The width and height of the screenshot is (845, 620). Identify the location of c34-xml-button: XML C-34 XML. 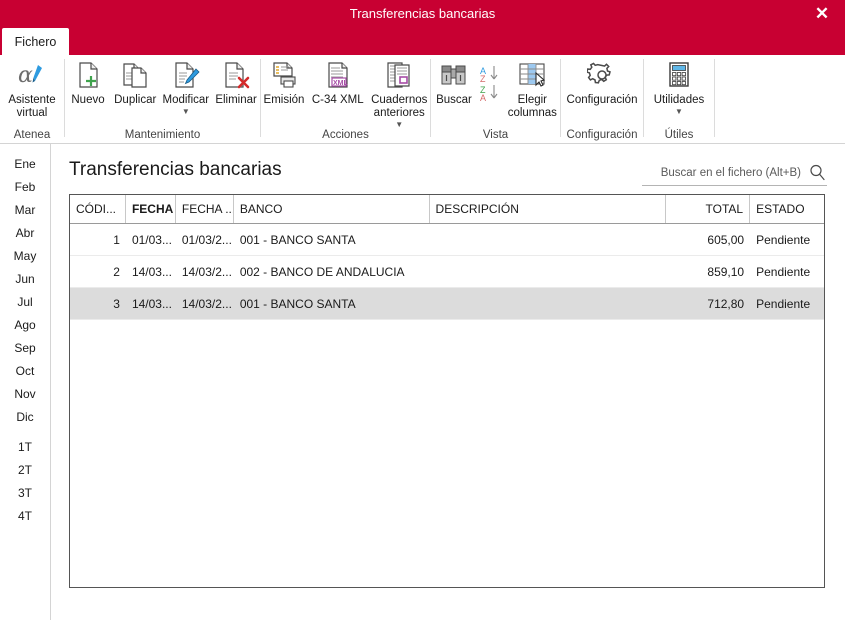
(338, 81).